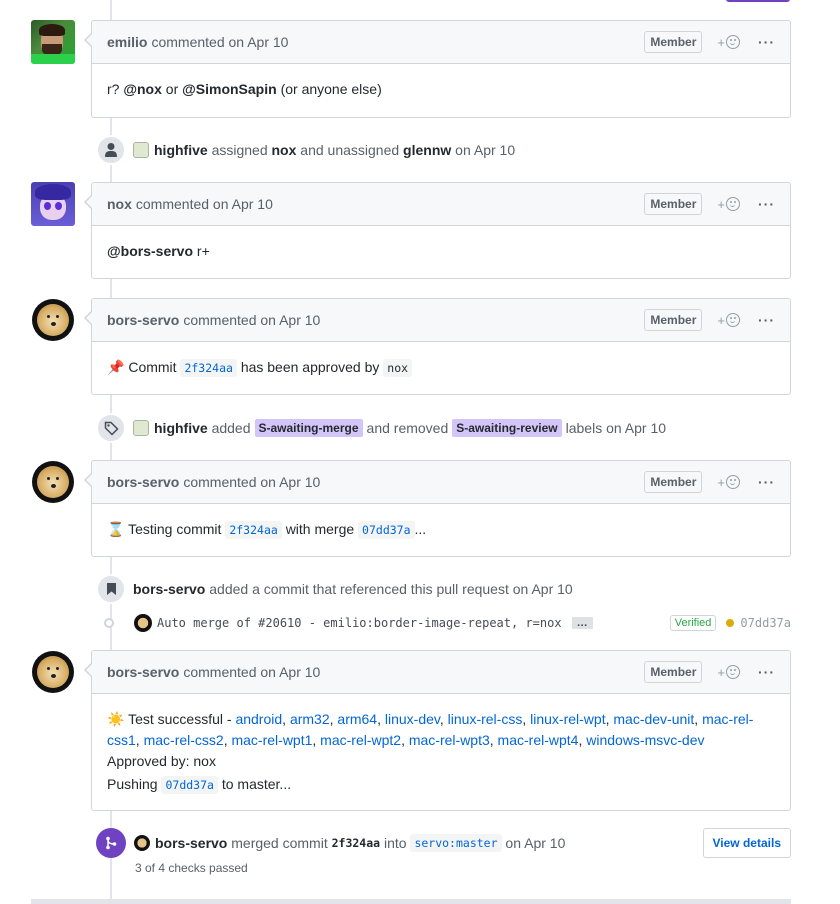 The width and height of the screenshot is (840, 904). What do you see at coordinates (116, 367) in the screenshot?
I see `pushpin-icon: 📌` at bounding box center [116, 367].